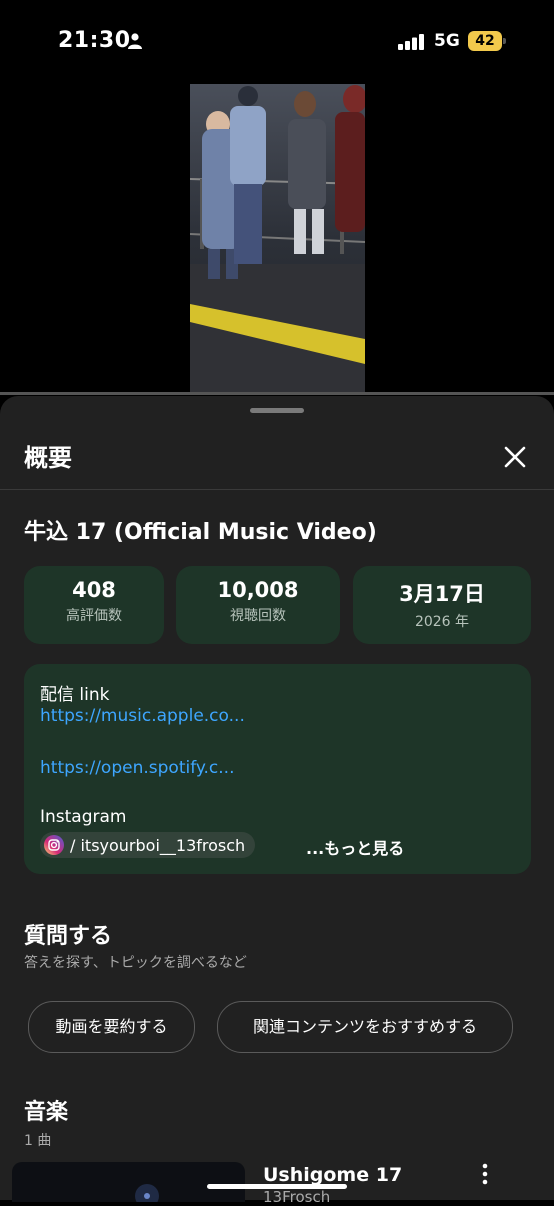  I want to click on video-player, so click(277, 239).